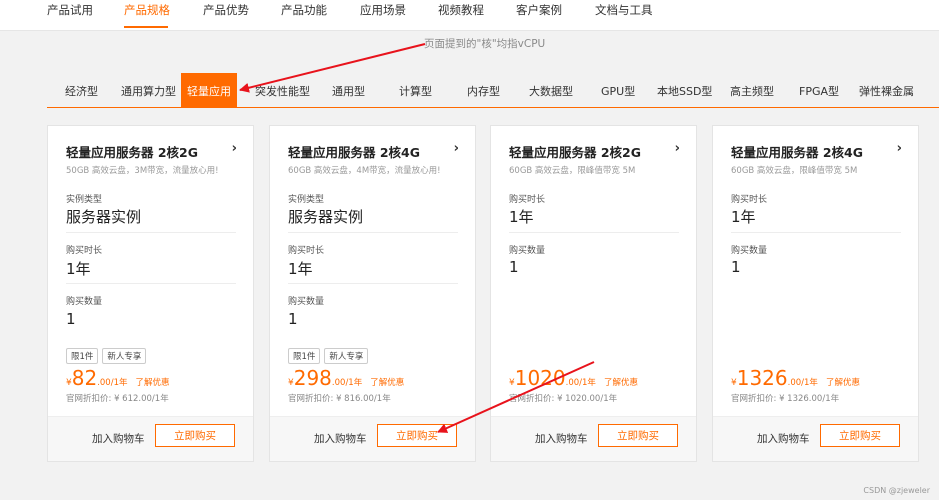 This screenshot has height=500, width=939. Describe the element at coordinates (332, 68) in the screenshot. I see `arrow-to-lightweight-tab` at that location.